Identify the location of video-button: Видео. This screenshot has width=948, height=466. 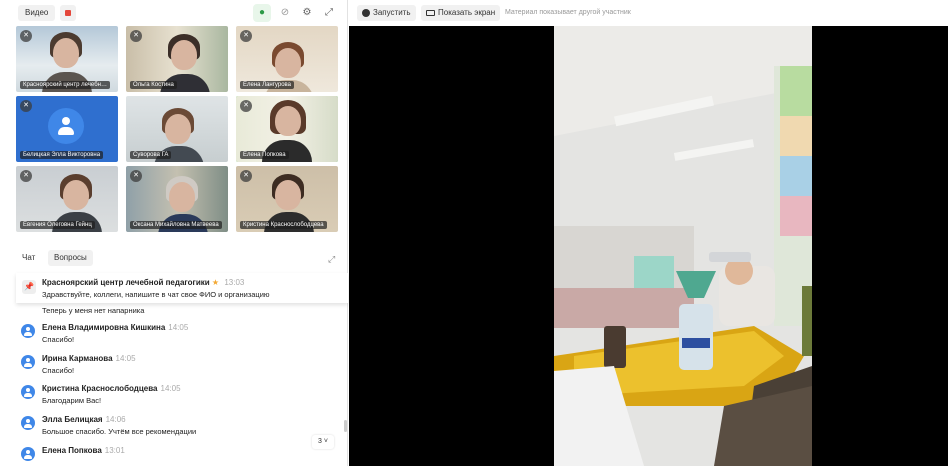
(37, 13).